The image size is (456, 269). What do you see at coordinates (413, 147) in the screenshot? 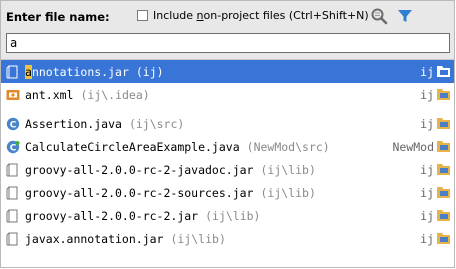
I see `item-module: NewMod` at bounding box center [413, 147].